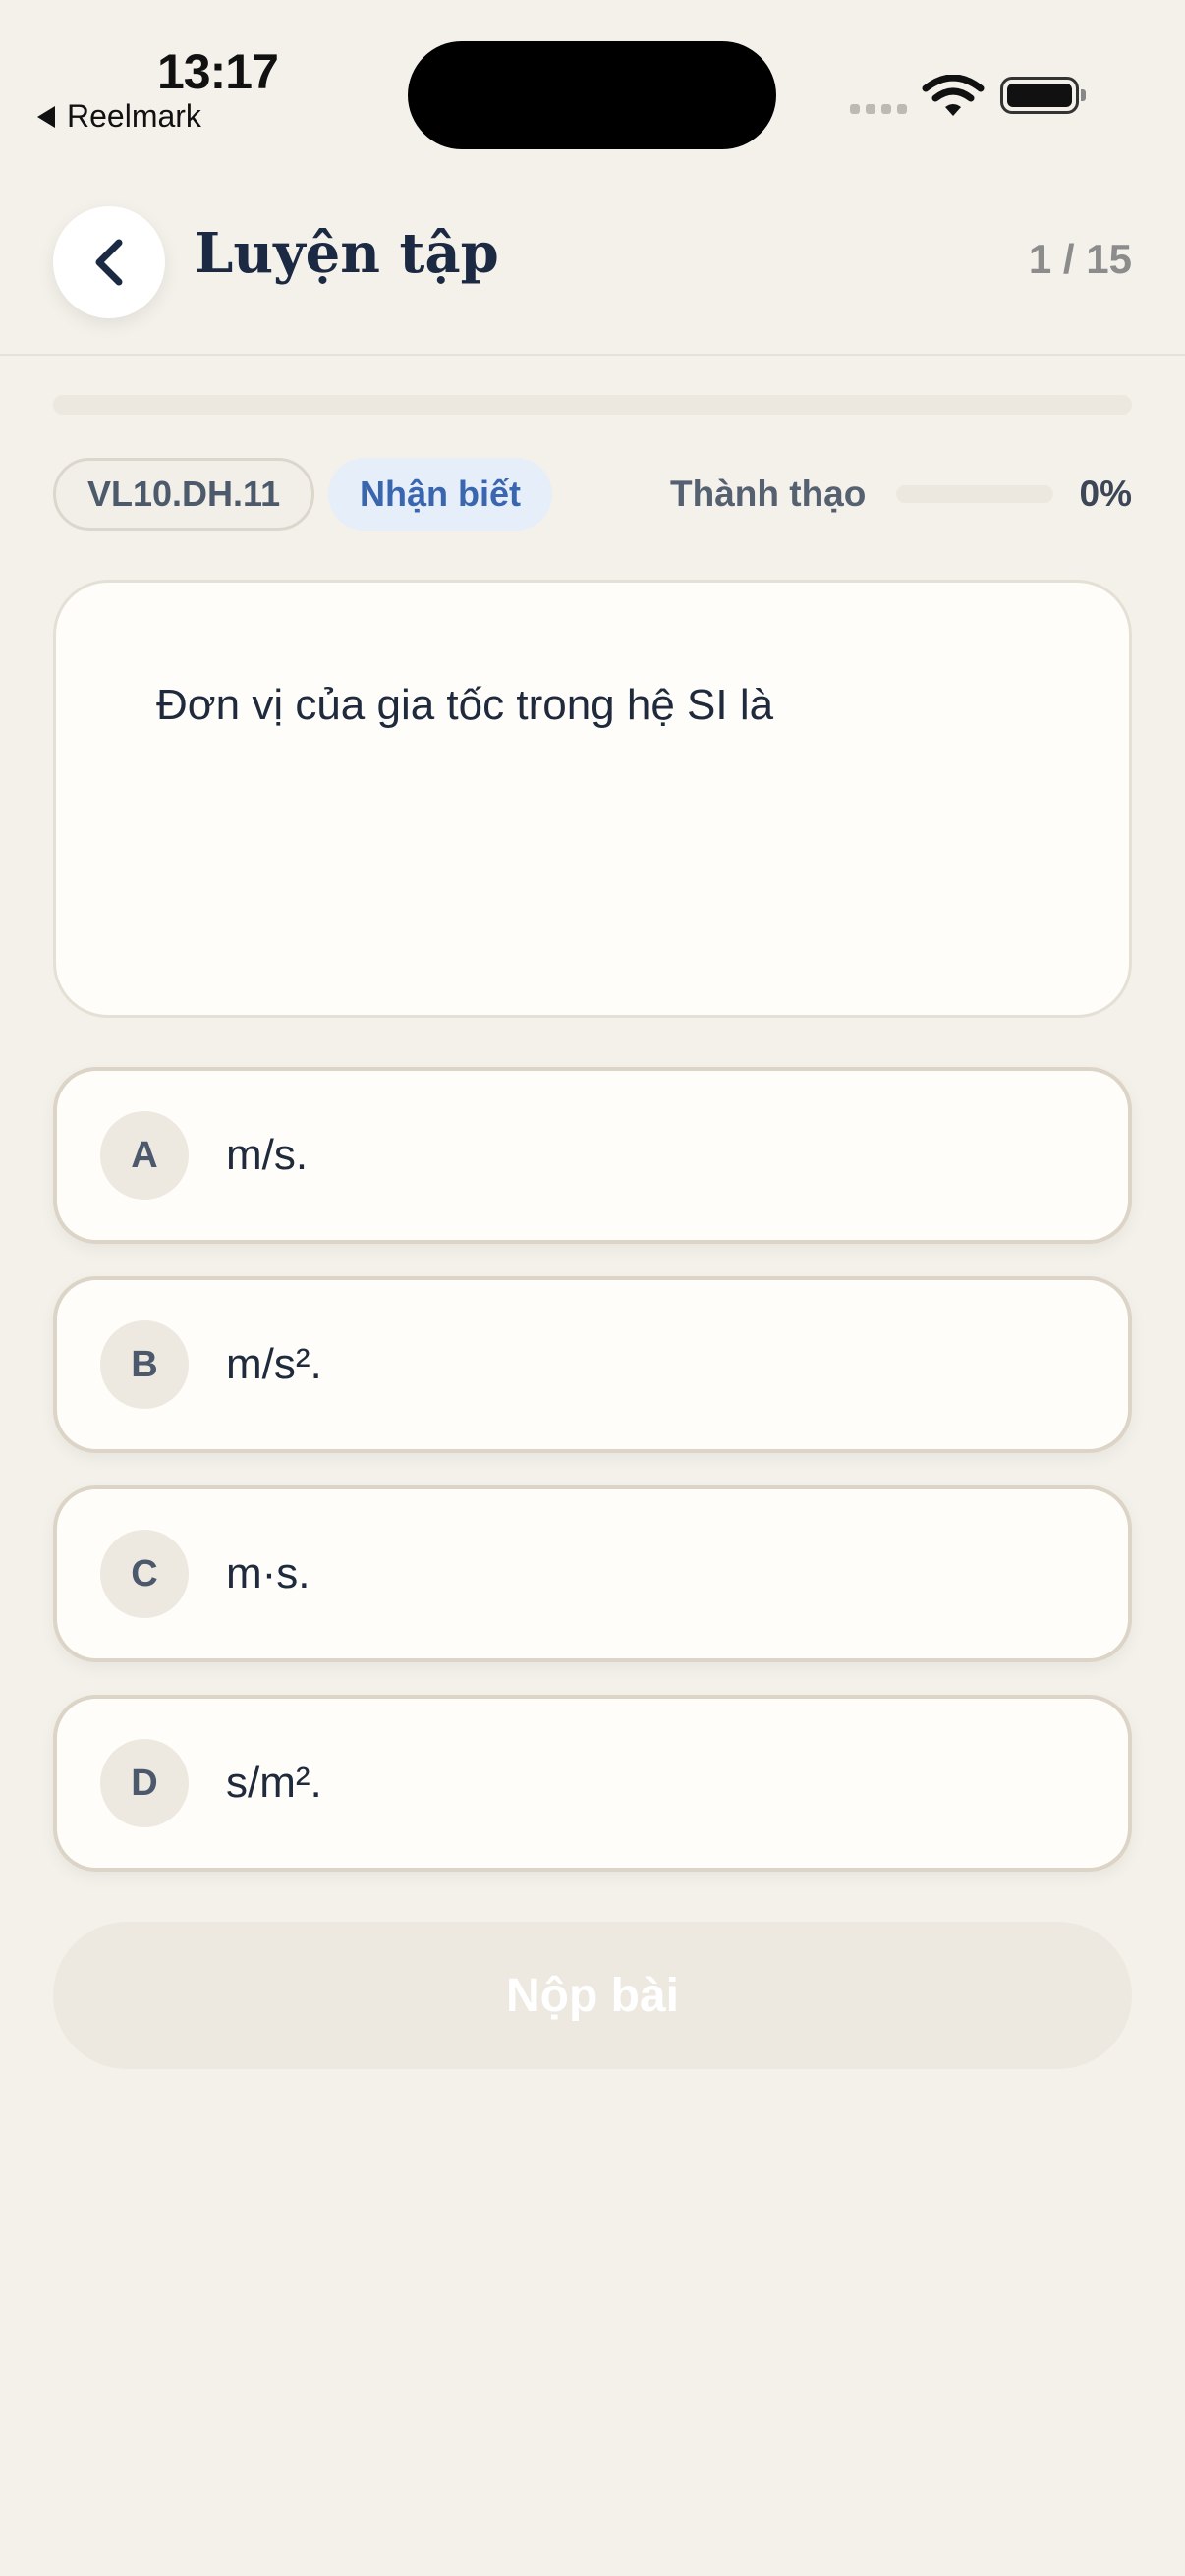 Image resolution: width=1185 pixels, height=2576 pixels. I want to click on chevron-left-icon, so click(109, 262).